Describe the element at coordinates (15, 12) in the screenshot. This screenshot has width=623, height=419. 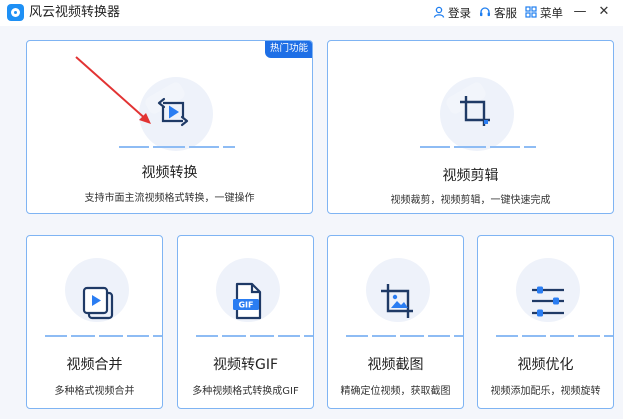
I see `app-logo-icon` at that location.